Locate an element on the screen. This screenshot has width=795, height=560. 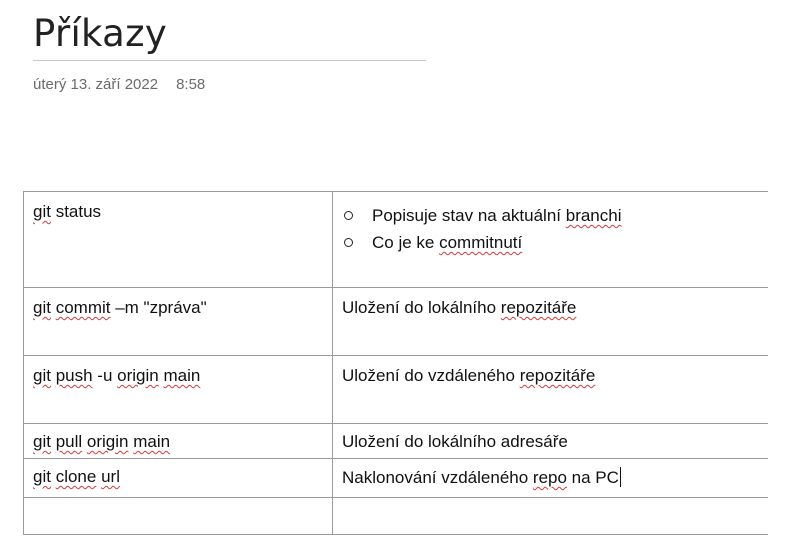
command-text: url is located at coordinates (110, 476).